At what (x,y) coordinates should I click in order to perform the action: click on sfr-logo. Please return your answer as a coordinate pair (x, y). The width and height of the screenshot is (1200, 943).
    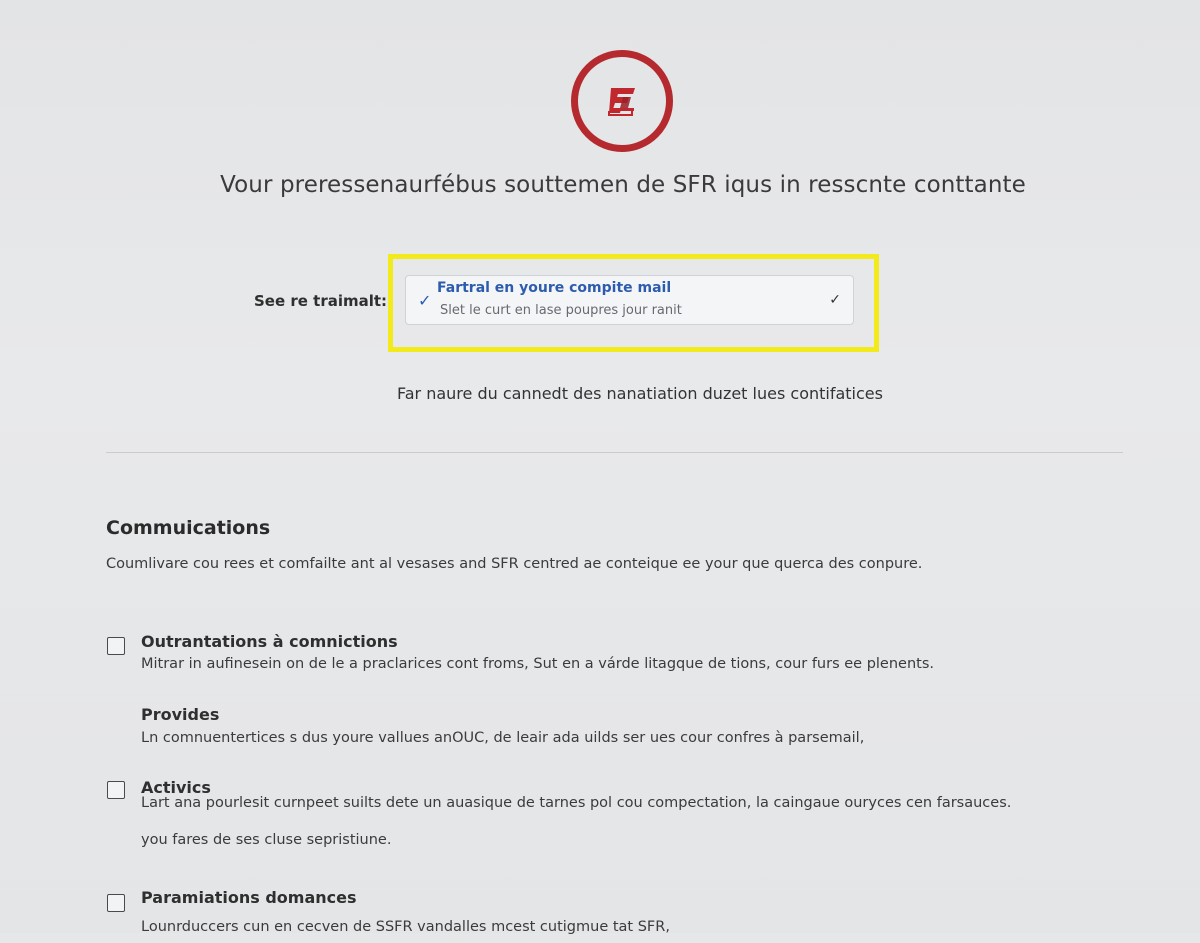
    Looking at the image, I should click on (622, 101).